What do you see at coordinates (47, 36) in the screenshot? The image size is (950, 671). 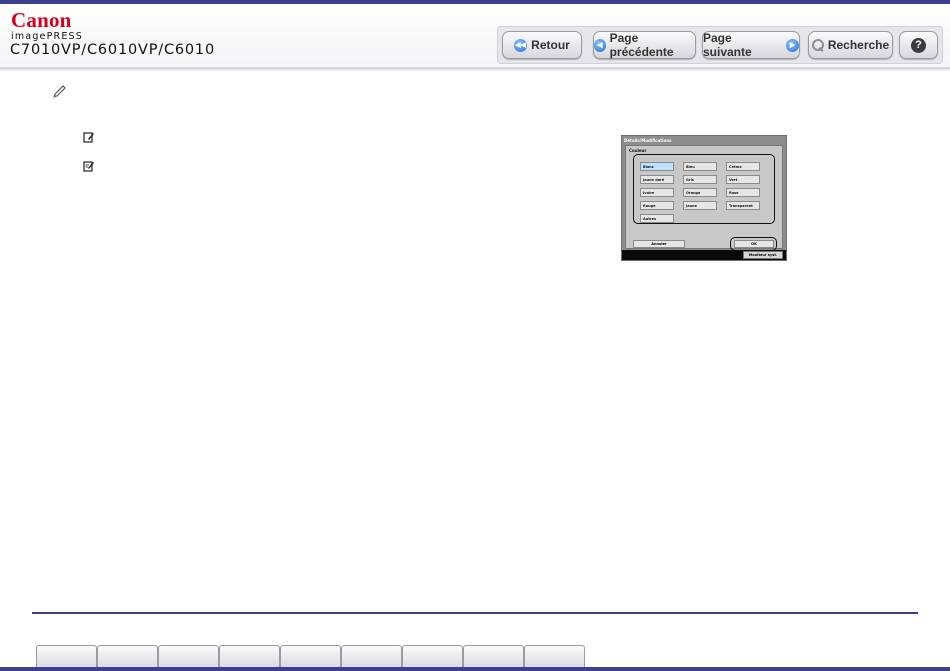 I see `product-name: imagePRESS` at bounding box center [47, 36].